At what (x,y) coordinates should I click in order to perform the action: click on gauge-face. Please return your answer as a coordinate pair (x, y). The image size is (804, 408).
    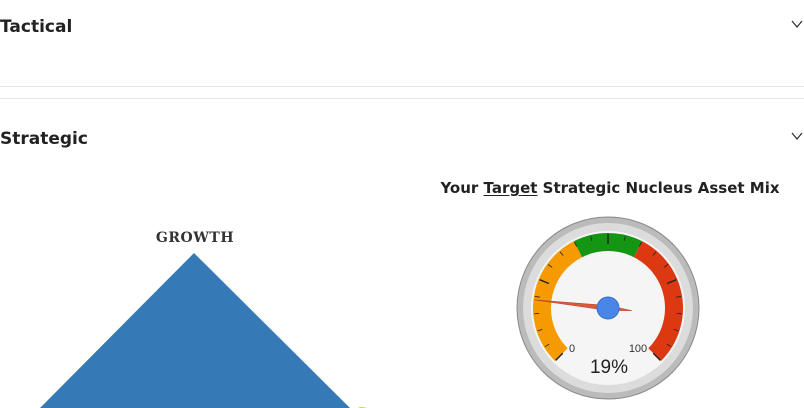
    Looking at the image, I should click on (608, 308).